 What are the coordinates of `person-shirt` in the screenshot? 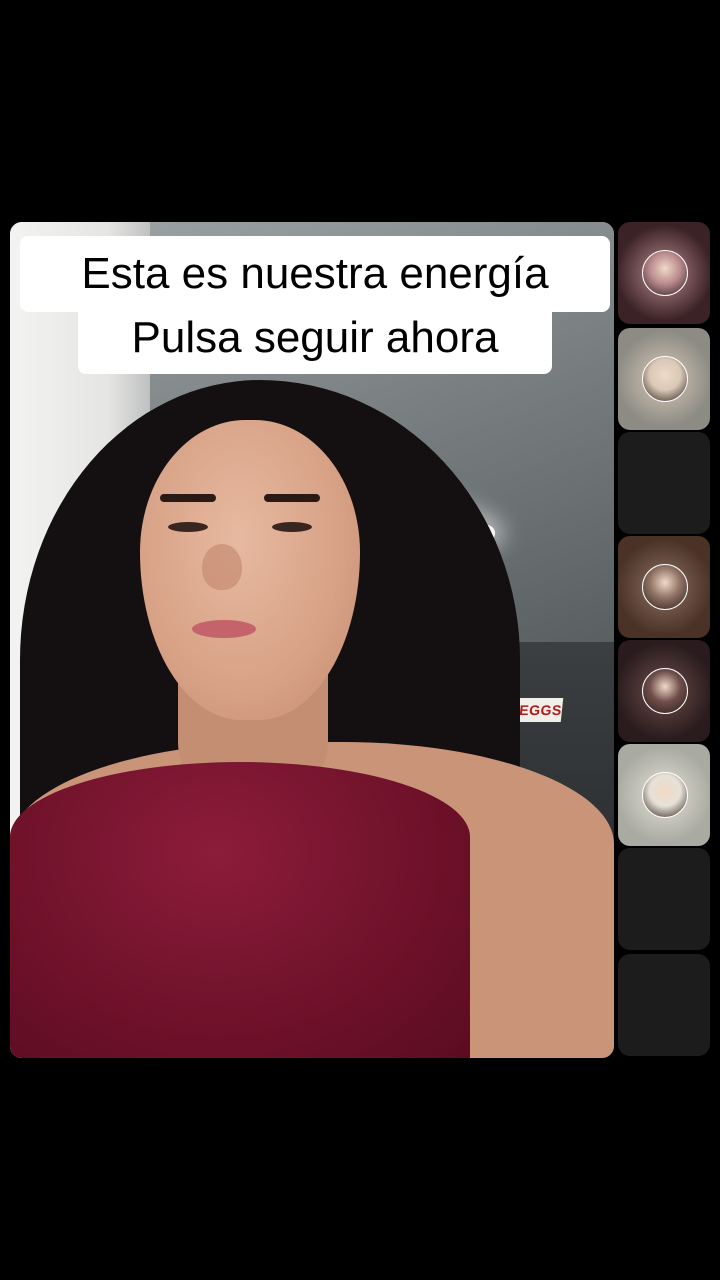 It's located at (240, 910).